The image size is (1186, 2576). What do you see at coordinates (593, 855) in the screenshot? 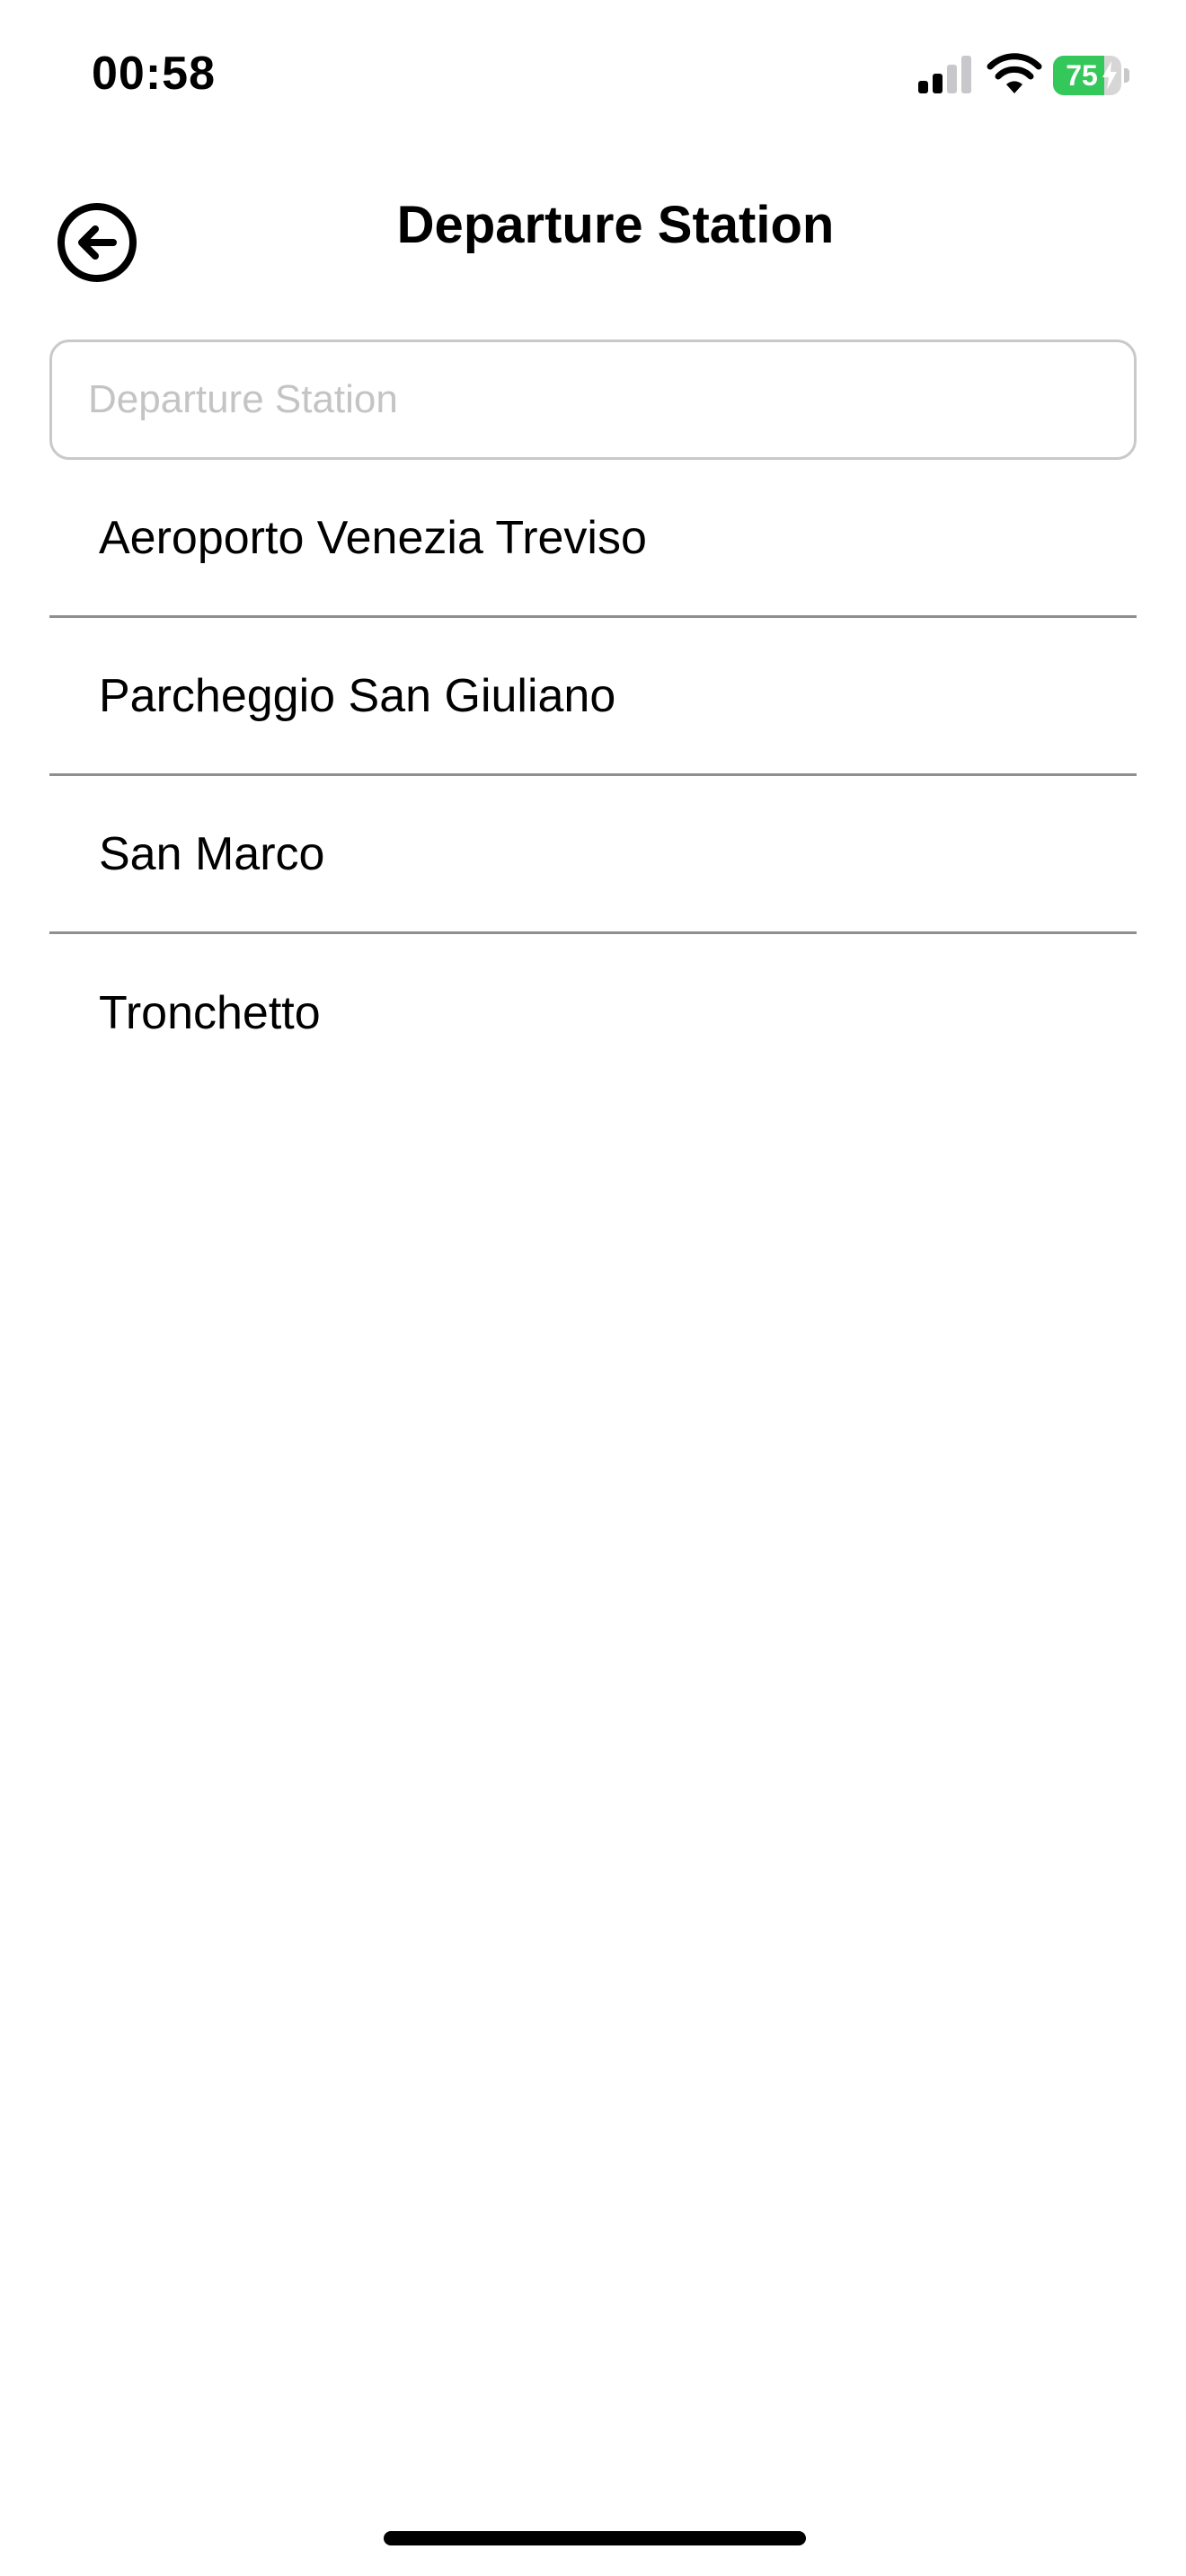
I see `station-list-item: San Marco` at bounding box center [593, 855].